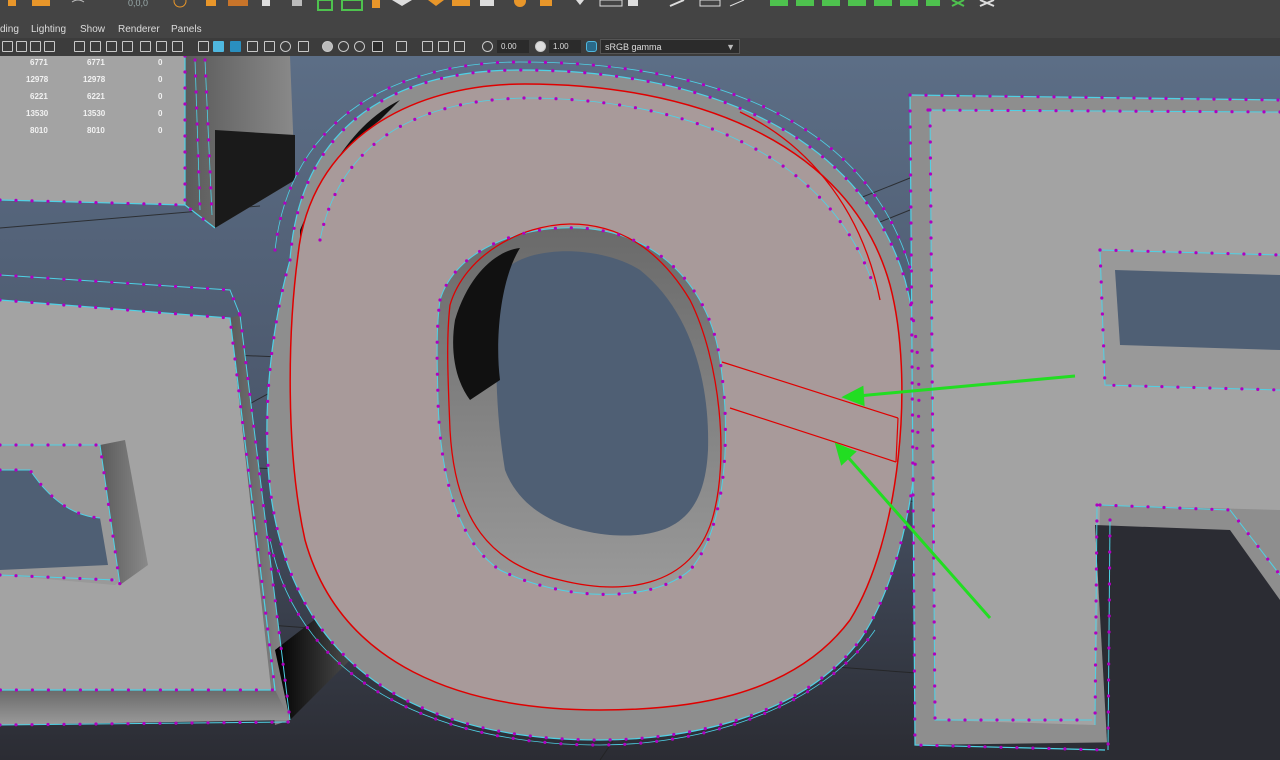 The width and height of the screenshot is (1280, 760). What do you see at coordinates (343, 46) in the screenshot?
I see `multisample-aa-icon` at bounding box center [343, 46].